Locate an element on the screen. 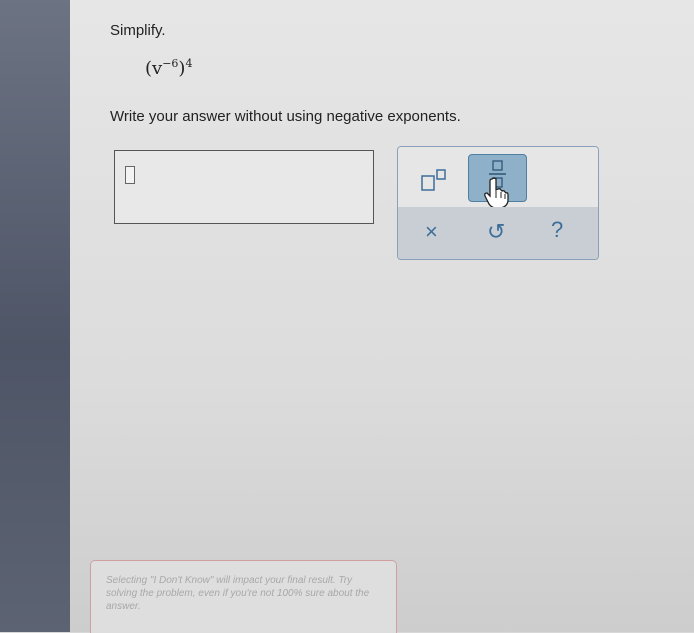 This screenshot has height=633, width=694. hand-cursor-icon is located at coordinates (496, 193).